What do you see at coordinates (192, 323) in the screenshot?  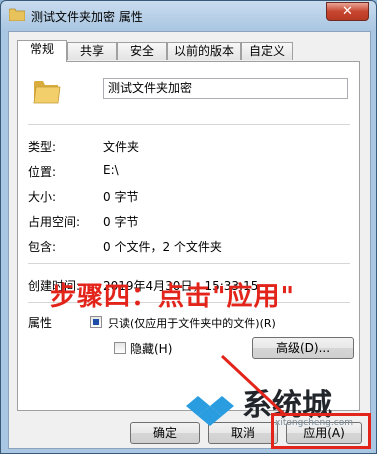 I see `readonly-label: 只读(仅应用于文件夹中的文件)(R)` at bounding box center [192, 323].